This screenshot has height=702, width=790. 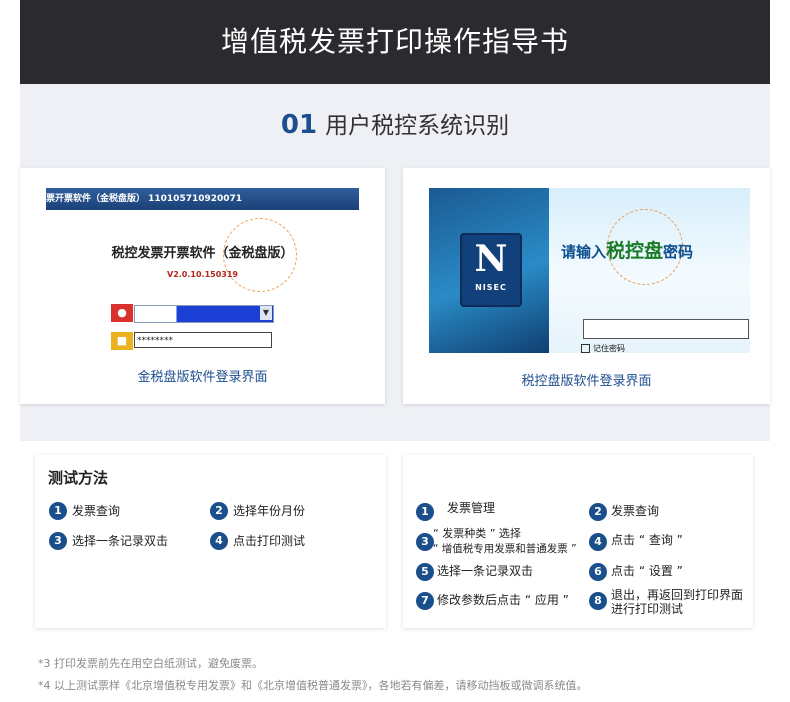 I want to click on step-number-badge: 5, so click(x=425, y=572).